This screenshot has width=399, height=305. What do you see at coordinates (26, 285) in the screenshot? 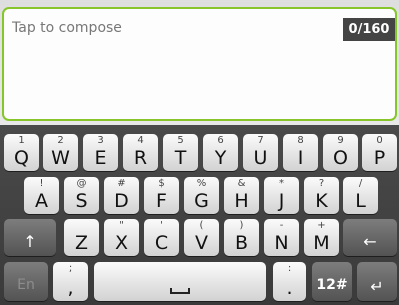
I see `language-label: En` at bounding box center [26, 285].